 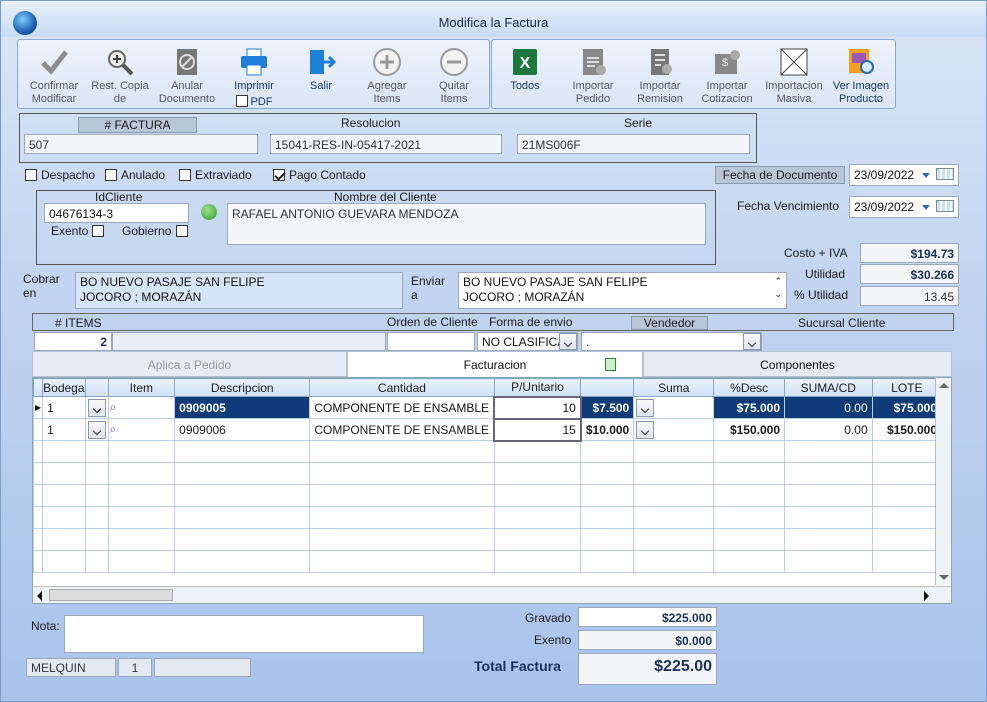 What do you see at coordinates (242, 387) in the screenshot?
I see `col-descripcion: Descripcion` at bounding box center [242, 387].